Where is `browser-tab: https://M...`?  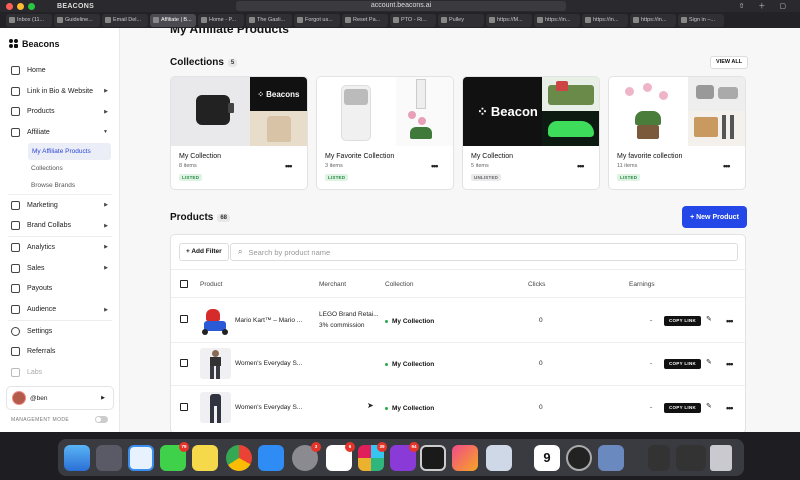 browser-tab: https://M... is located at coordinates (509, 20).